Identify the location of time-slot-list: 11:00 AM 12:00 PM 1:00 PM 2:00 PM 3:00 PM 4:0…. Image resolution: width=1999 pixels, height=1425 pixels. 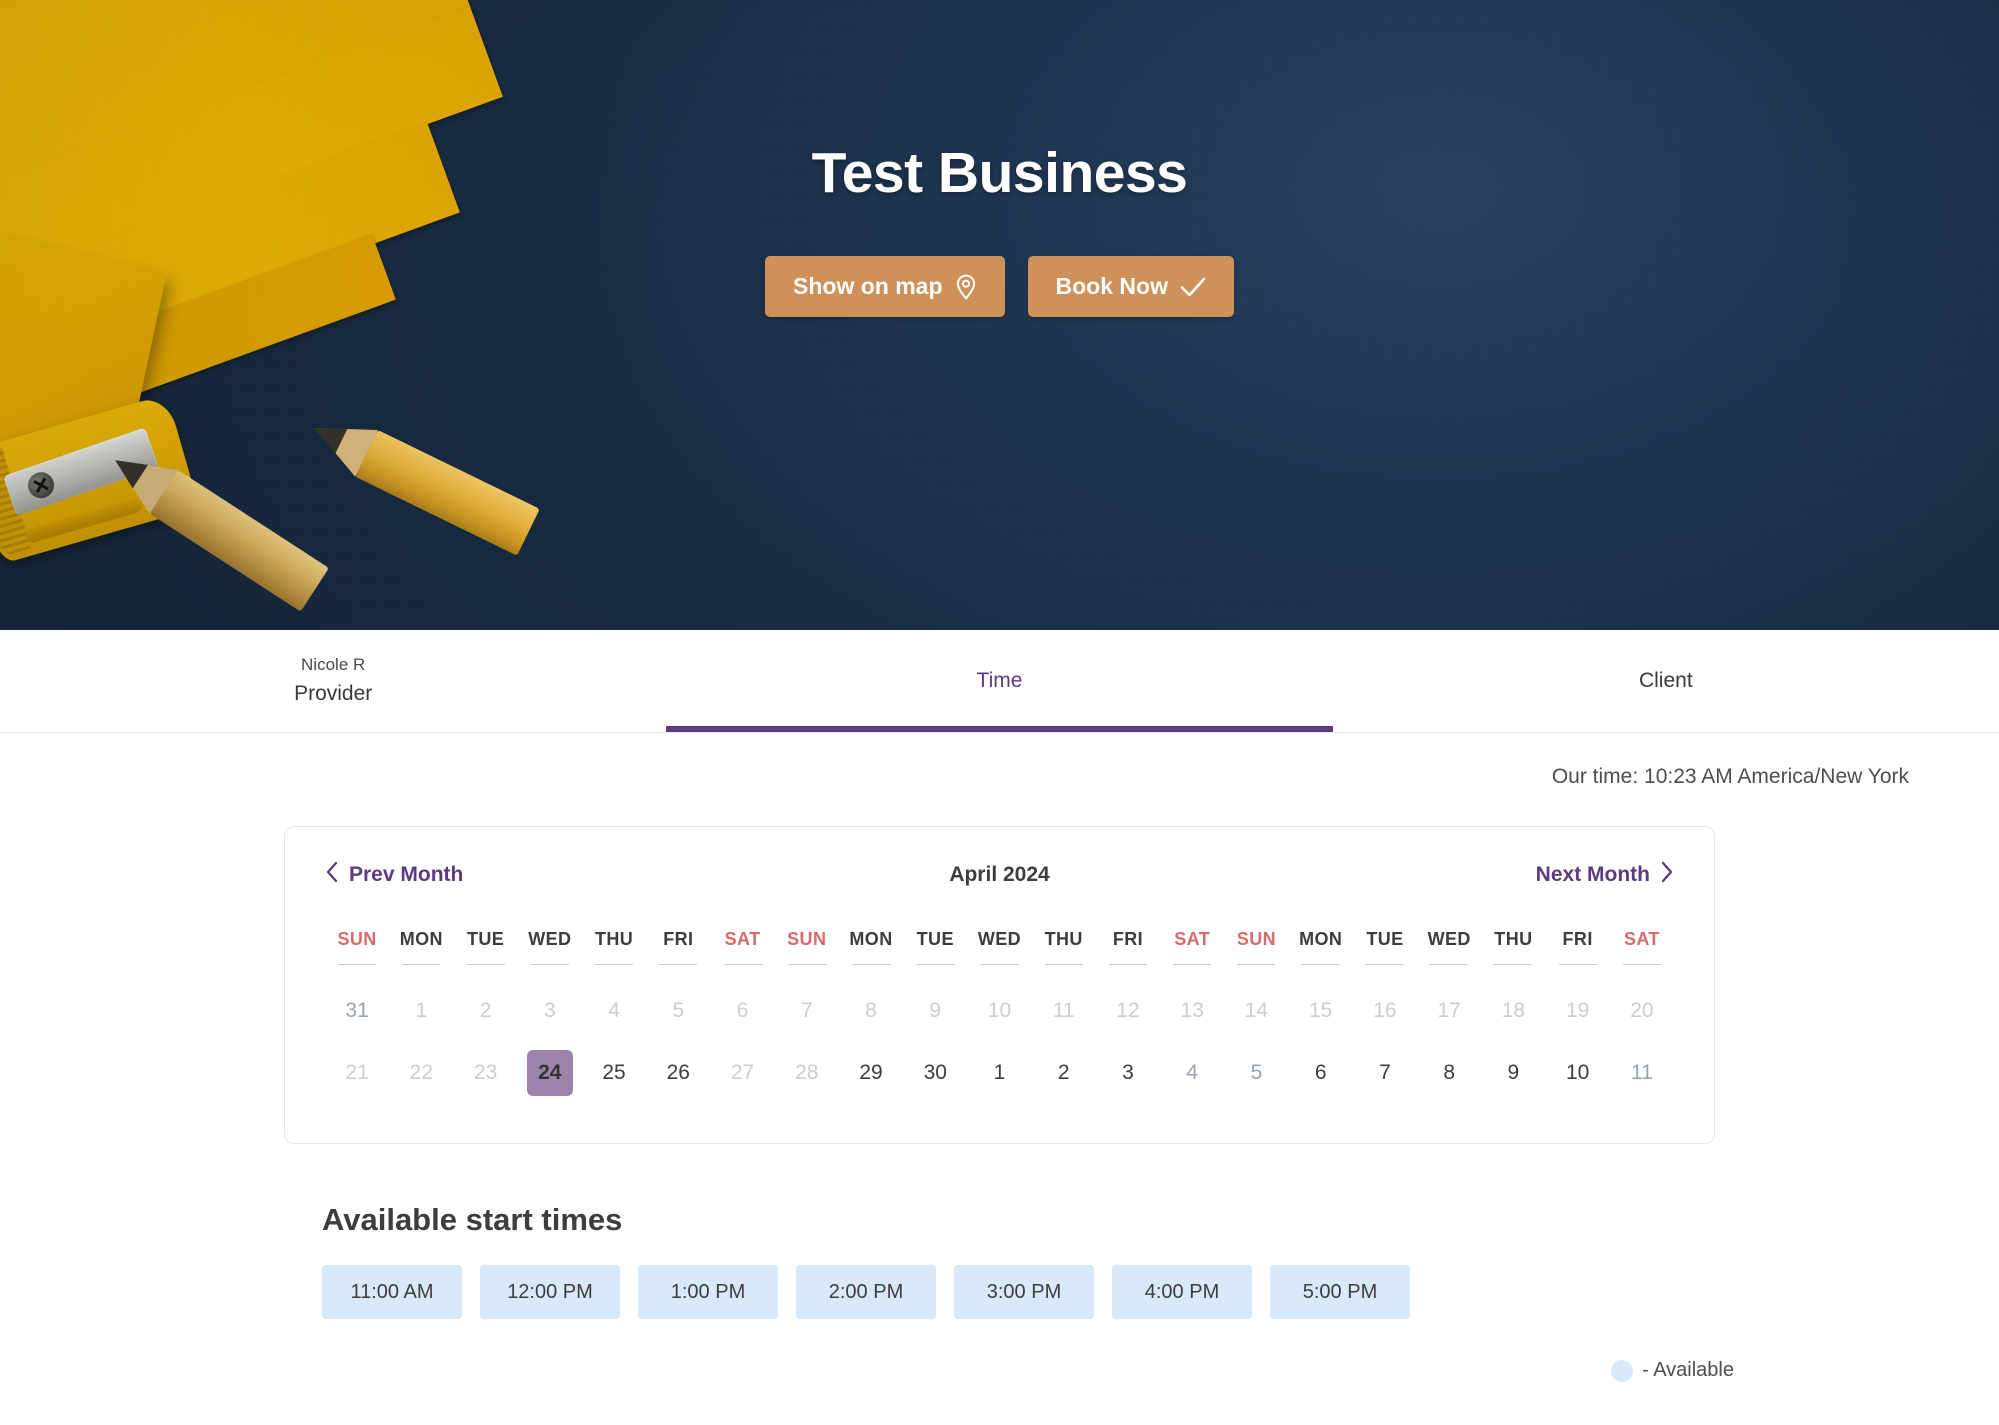
(1018, 1292).